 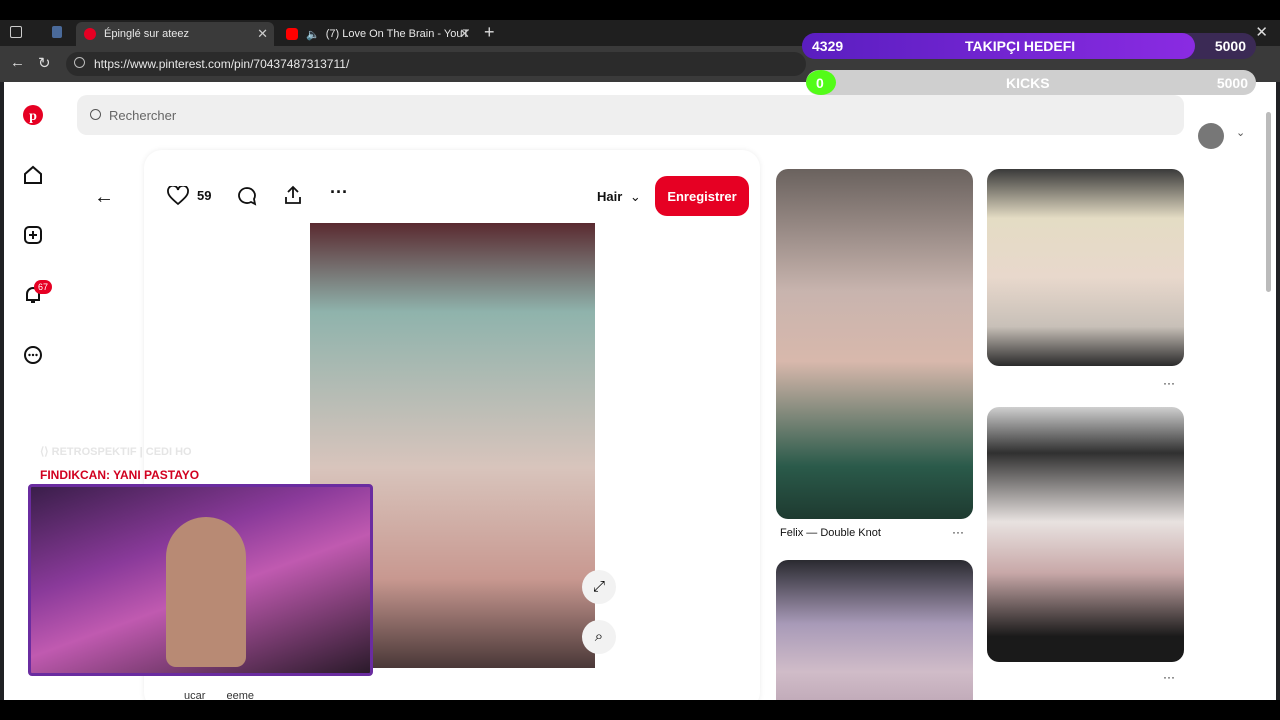 I want to click on speaker-icon: 🔈, so click(x=313, y=34).